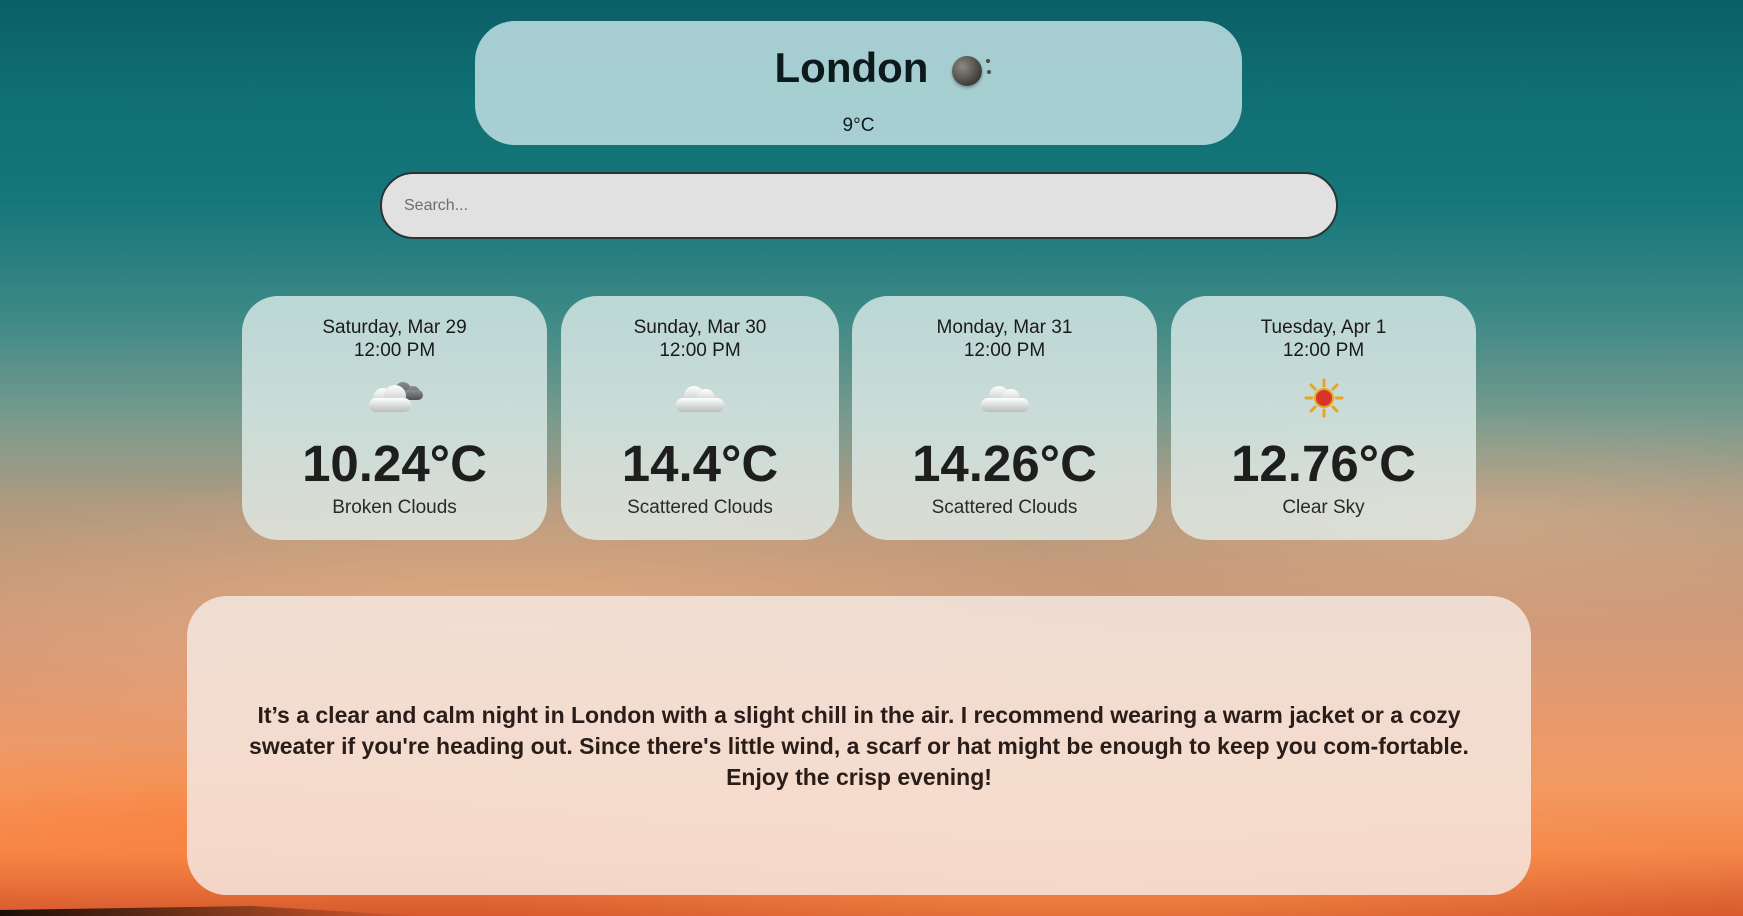  Describe the element at coordinates (1004, 327) in the screenshot. I see `forecast-date: Monday, Mar 31` at that location.